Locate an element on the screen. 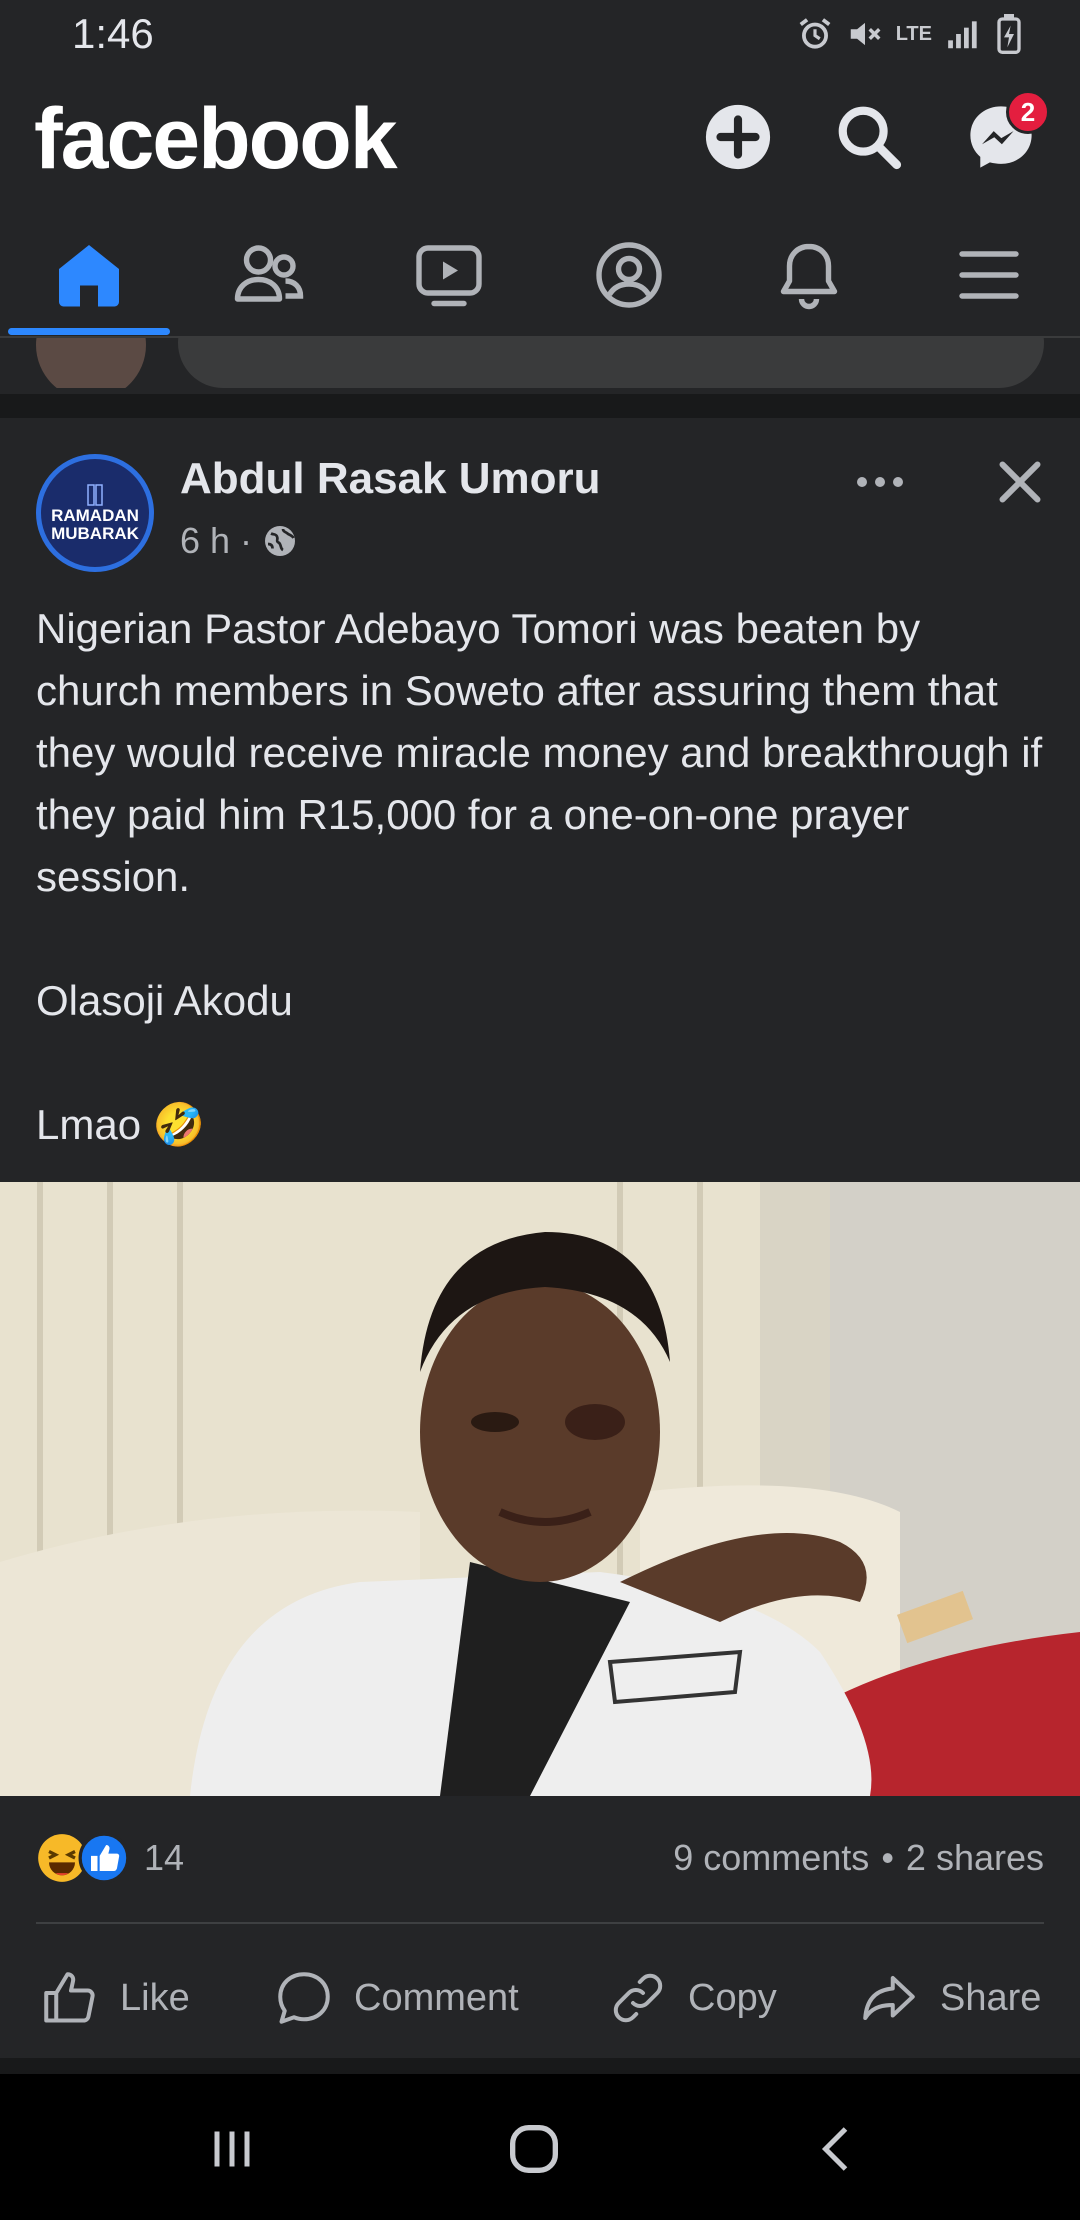 This screenshot has height=2220, width=1080. feed-separator is located at coordinates (540, 406).